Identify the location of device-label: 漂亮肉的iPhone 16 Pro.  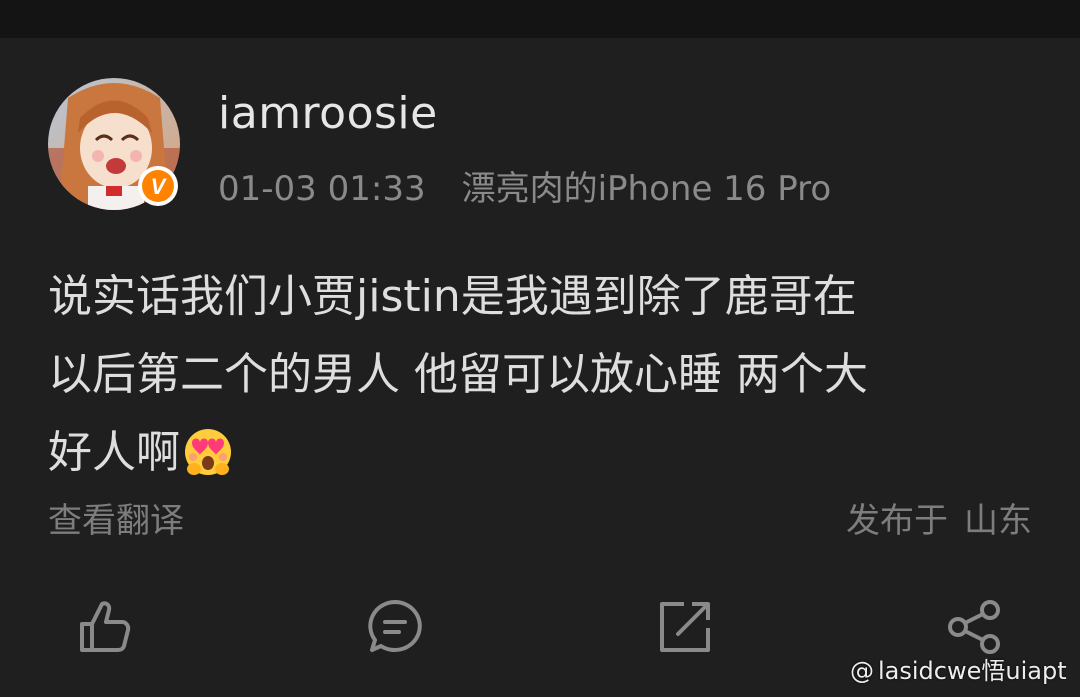
(646, 189).